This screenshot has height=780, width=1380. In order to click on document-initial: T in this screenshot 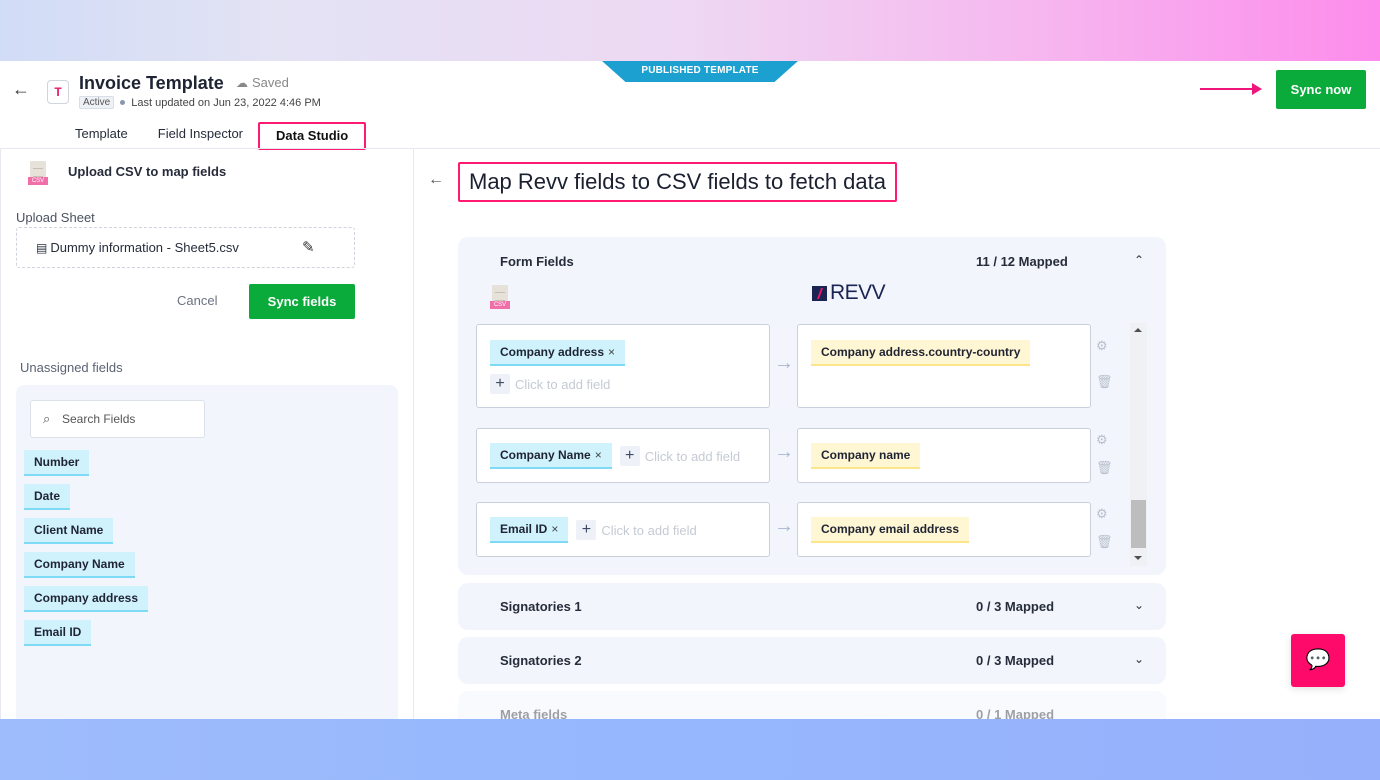, I will do `click(58, 92)`.